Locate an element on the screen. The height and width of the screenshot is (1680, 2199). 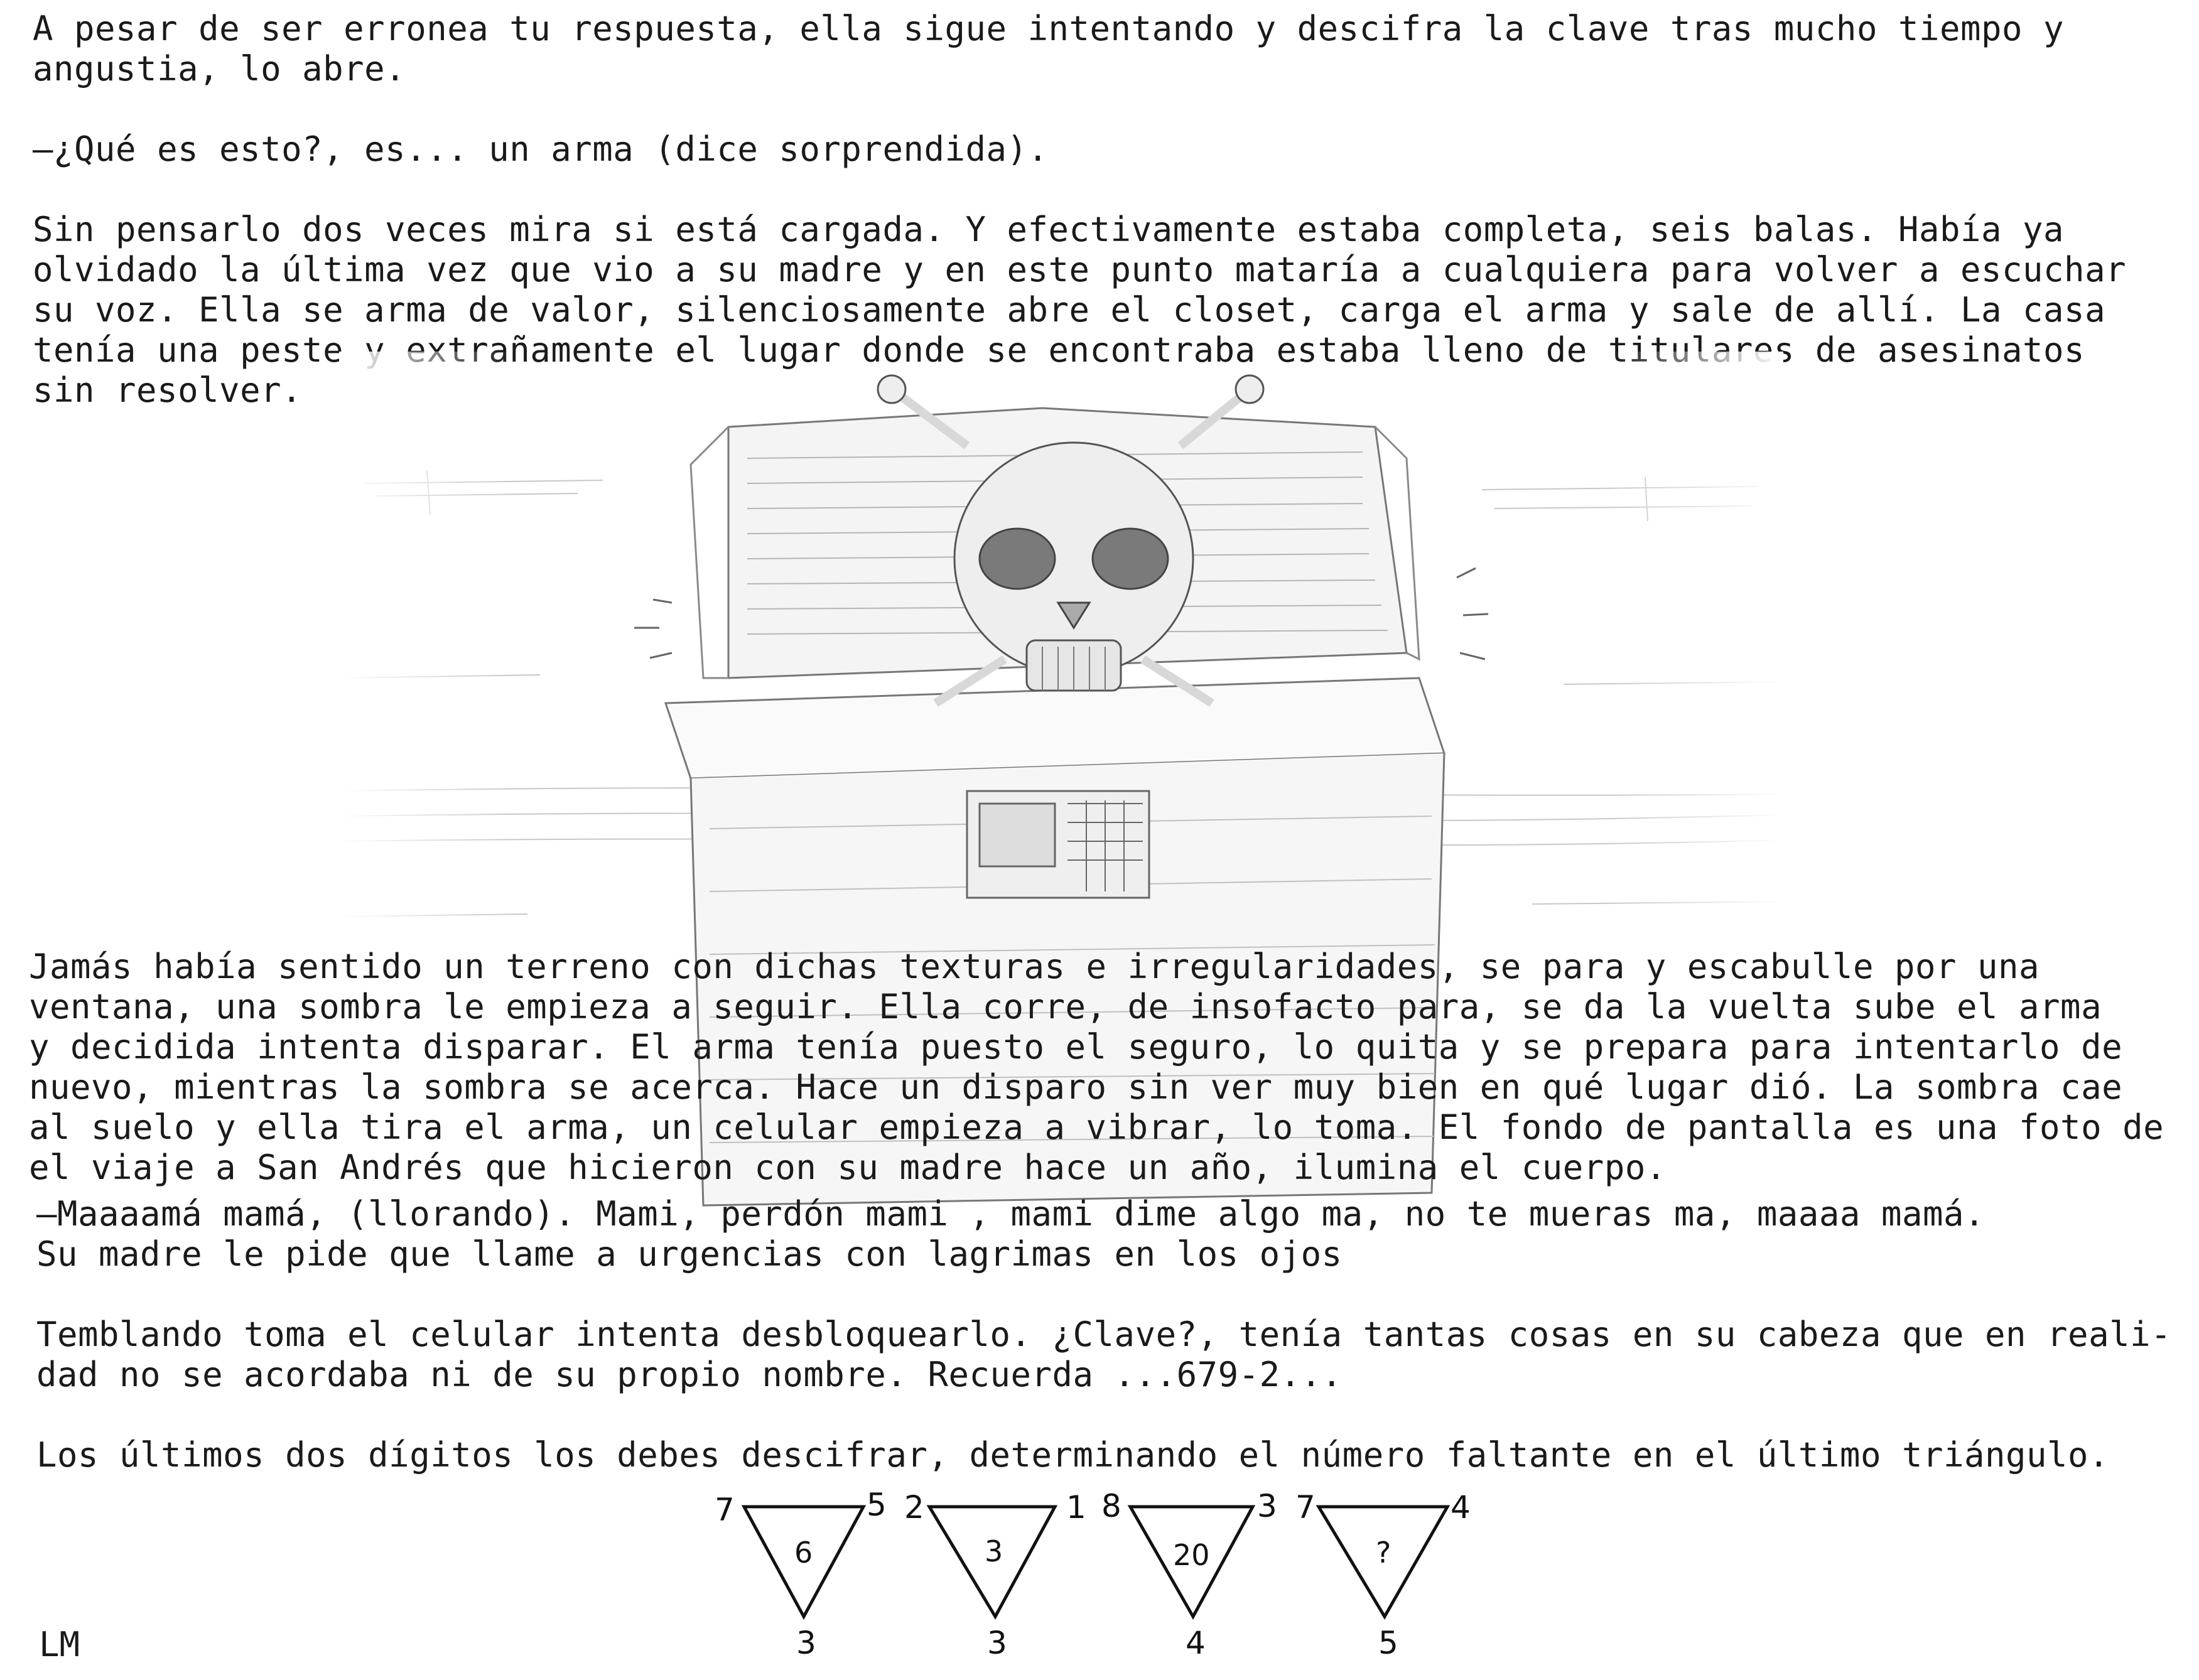
triangle-2-top-left: 2 is located at coordinates (914, 1507).